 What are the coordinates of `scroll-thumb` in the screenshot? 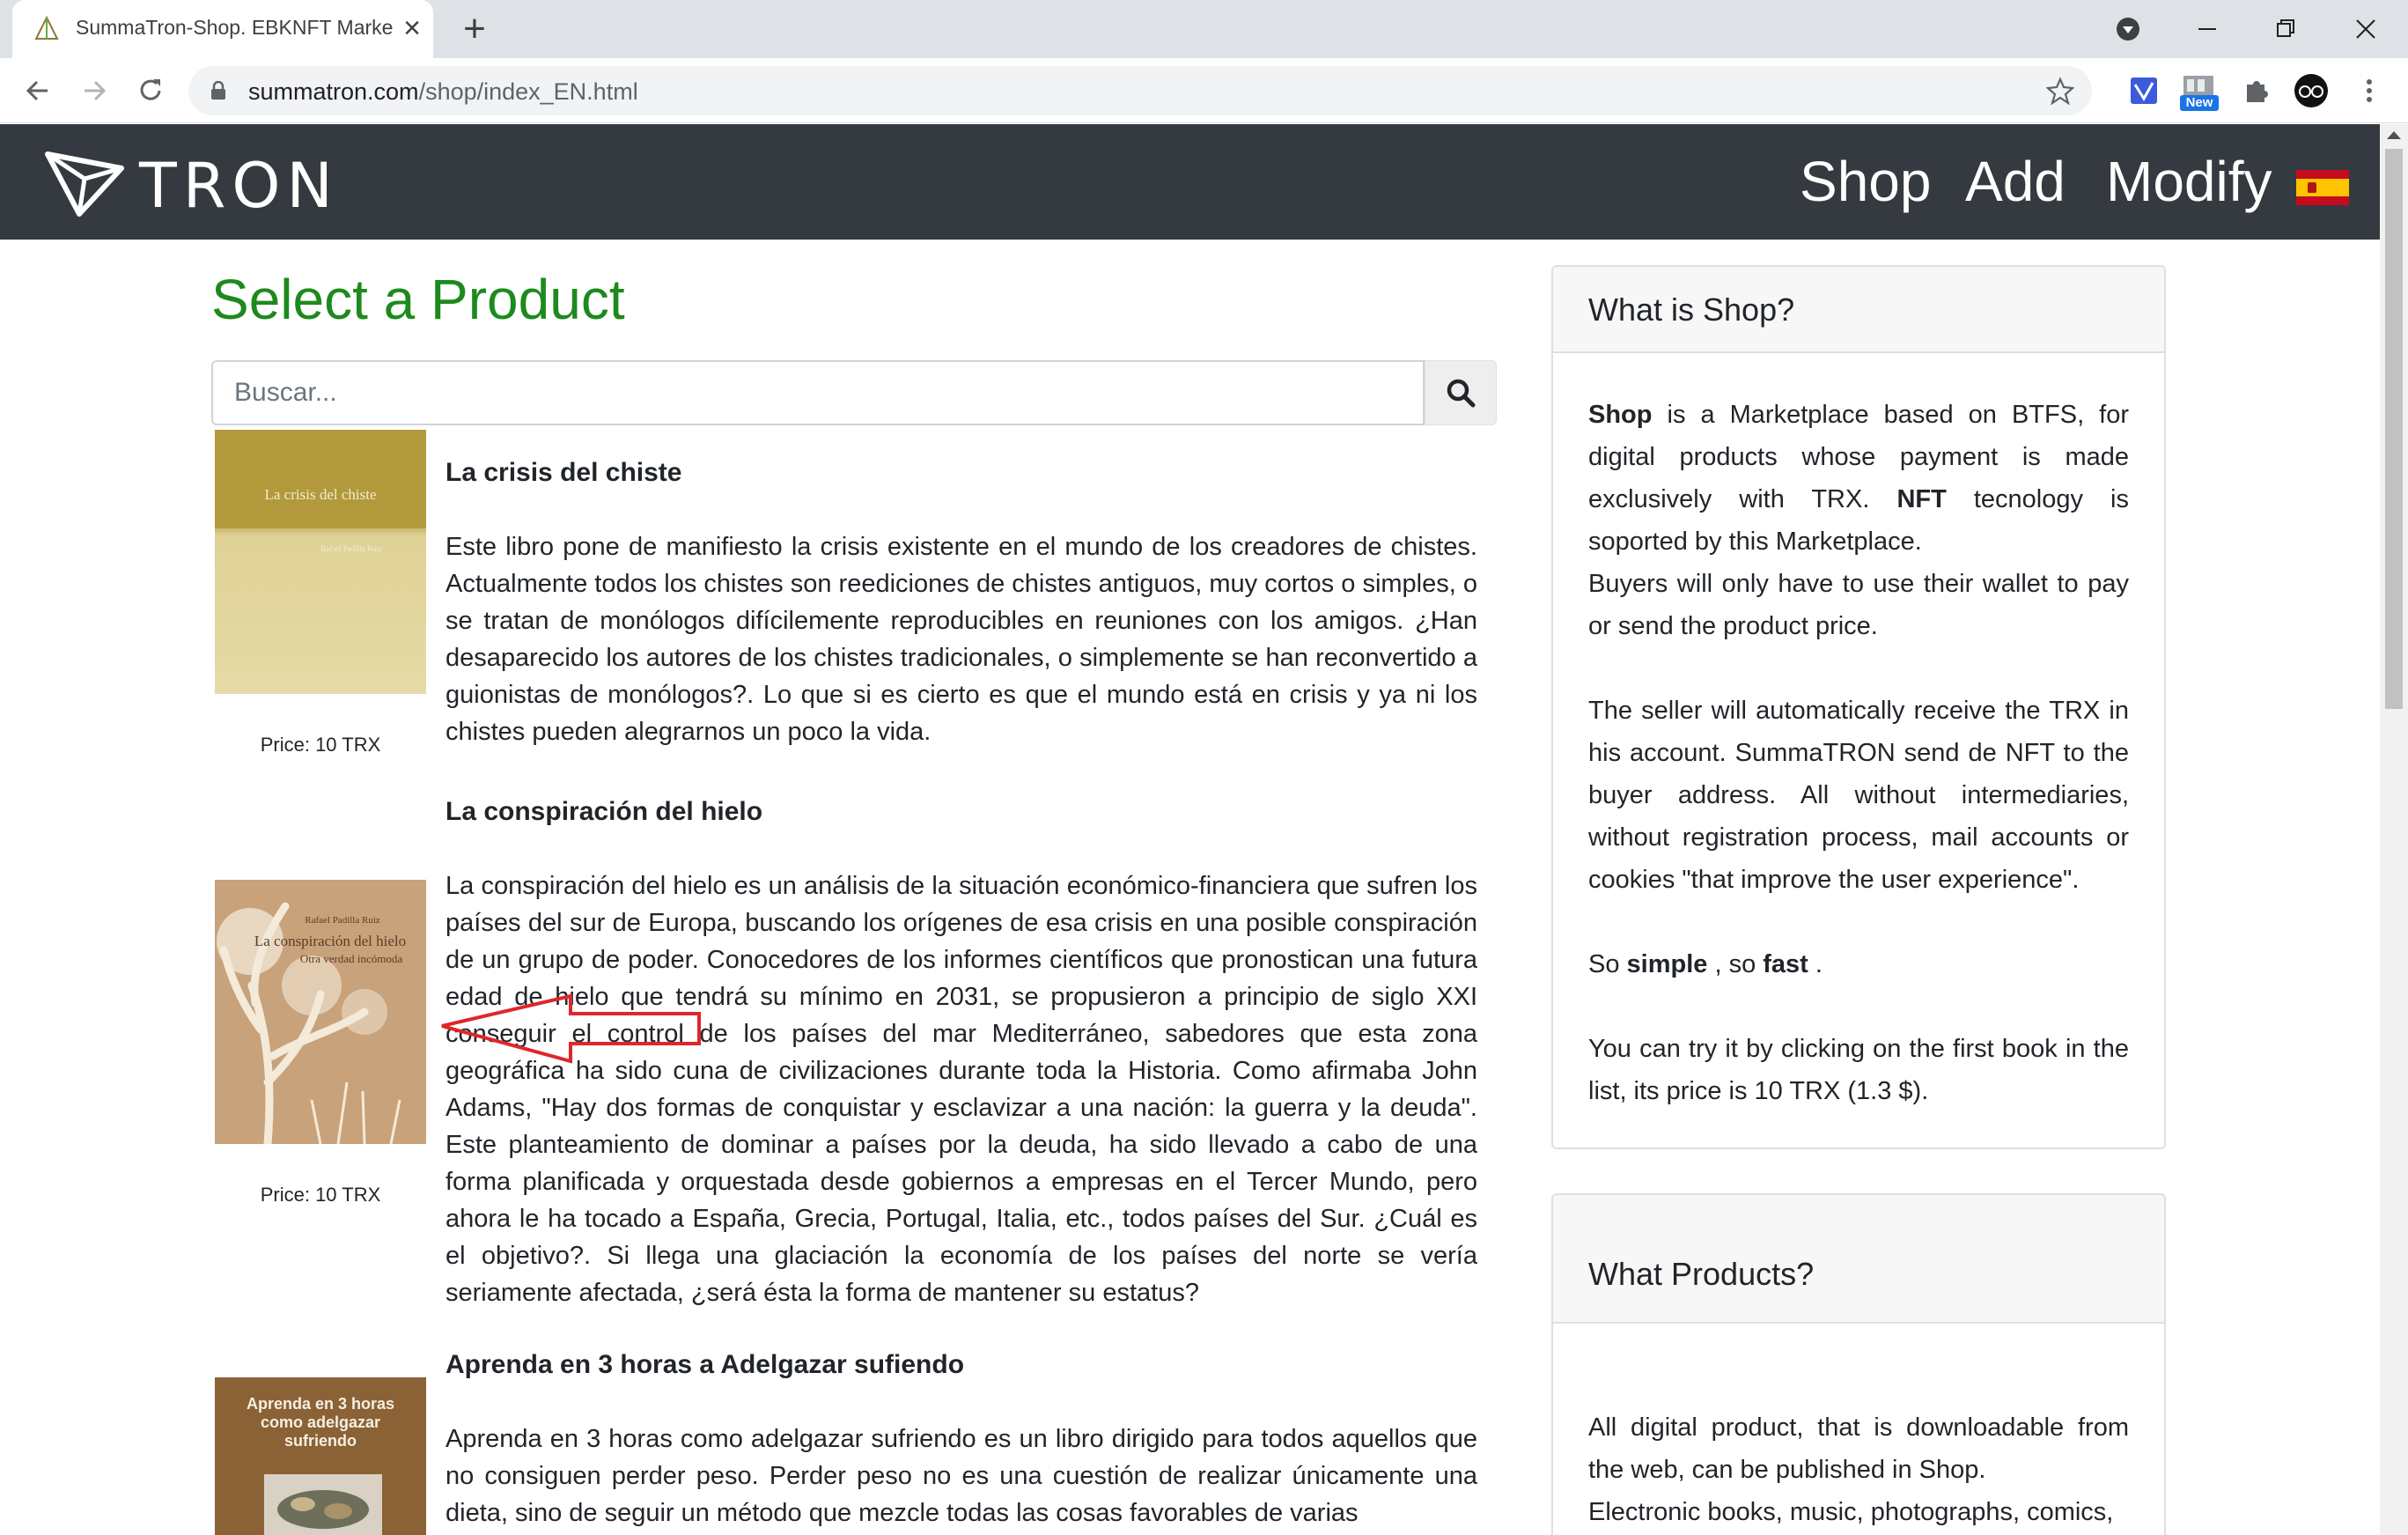 It's located at (2394, 429).